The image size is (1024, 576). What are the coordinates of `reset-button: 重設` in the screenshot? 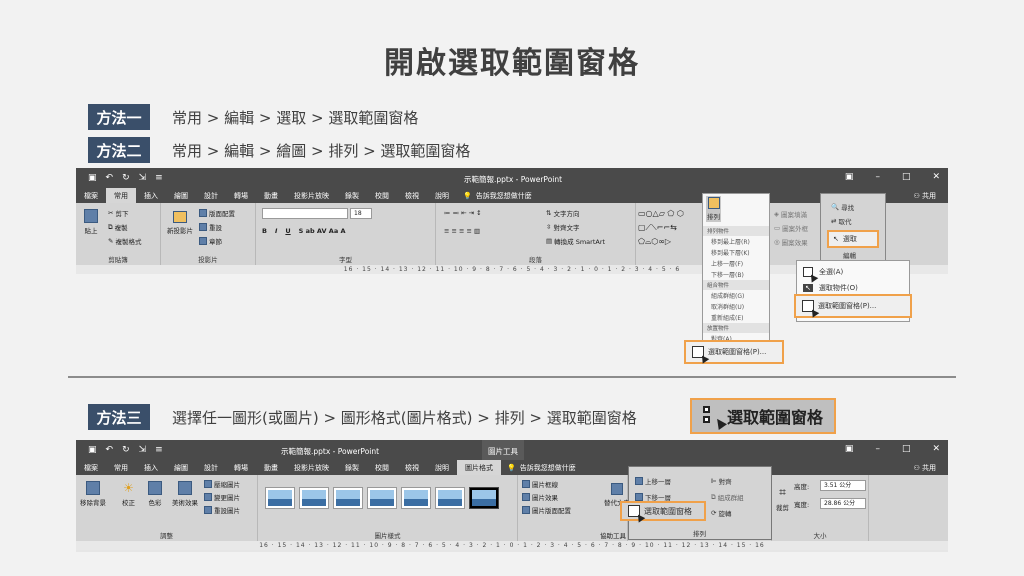 It's located at (210, 227).